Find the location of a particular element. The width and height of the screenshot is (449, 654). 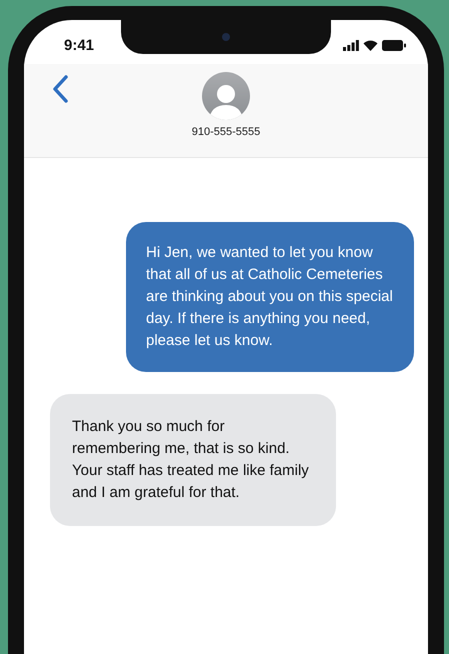

sent-message: Hi Jen, we wanted to let you know that all of us at Catholic Cemeteries are thinking about you on this special day. If there is anything you need, please let us know. is located at coordinates (270, 297).